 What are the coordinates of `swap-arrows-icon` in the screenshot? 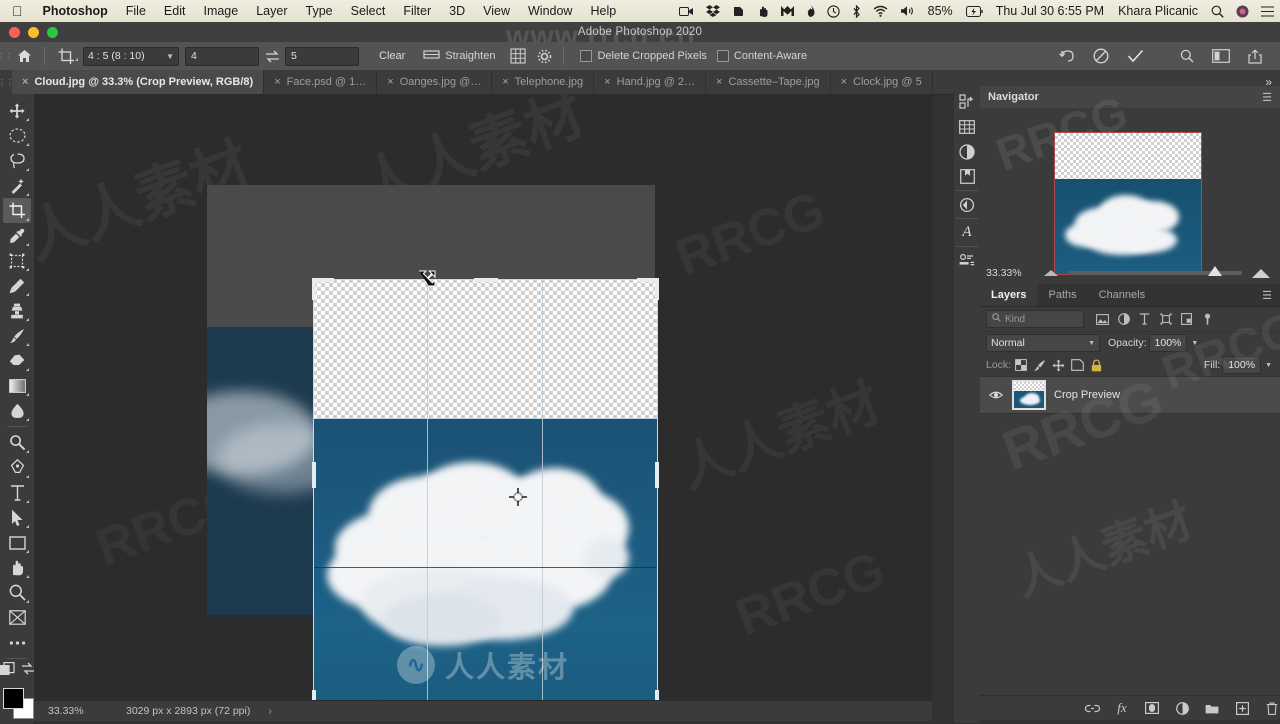 It's located at (272, 56).